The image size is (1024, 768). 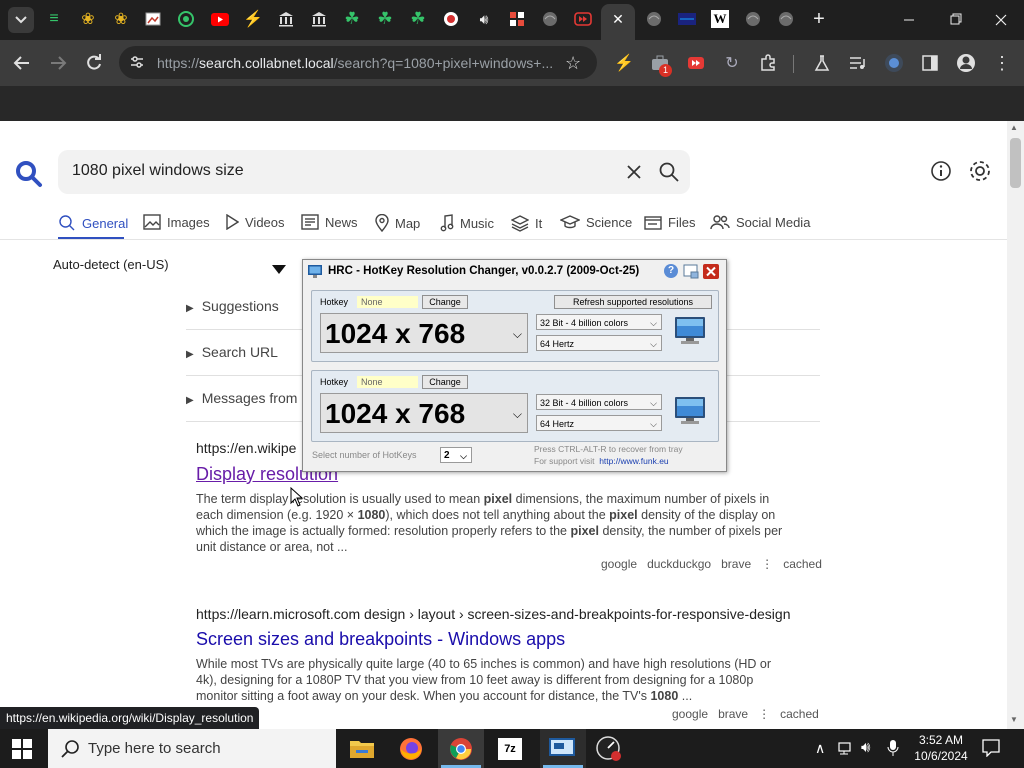 I want to click on extension-globe-icon, so click(x=894, y=63).